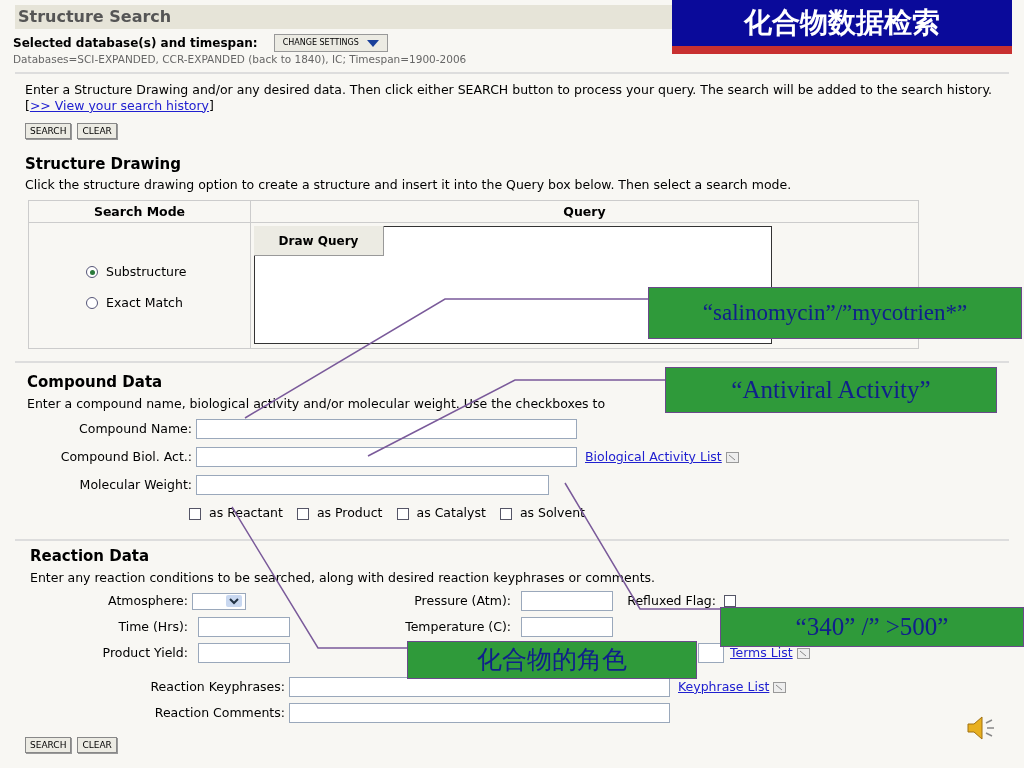 This screenshot has width=1024, height=768. What do you see at coordinates (146, 271) in the screenshot?
I see `radio-label: Substructure` at bounding box center [146, 271].